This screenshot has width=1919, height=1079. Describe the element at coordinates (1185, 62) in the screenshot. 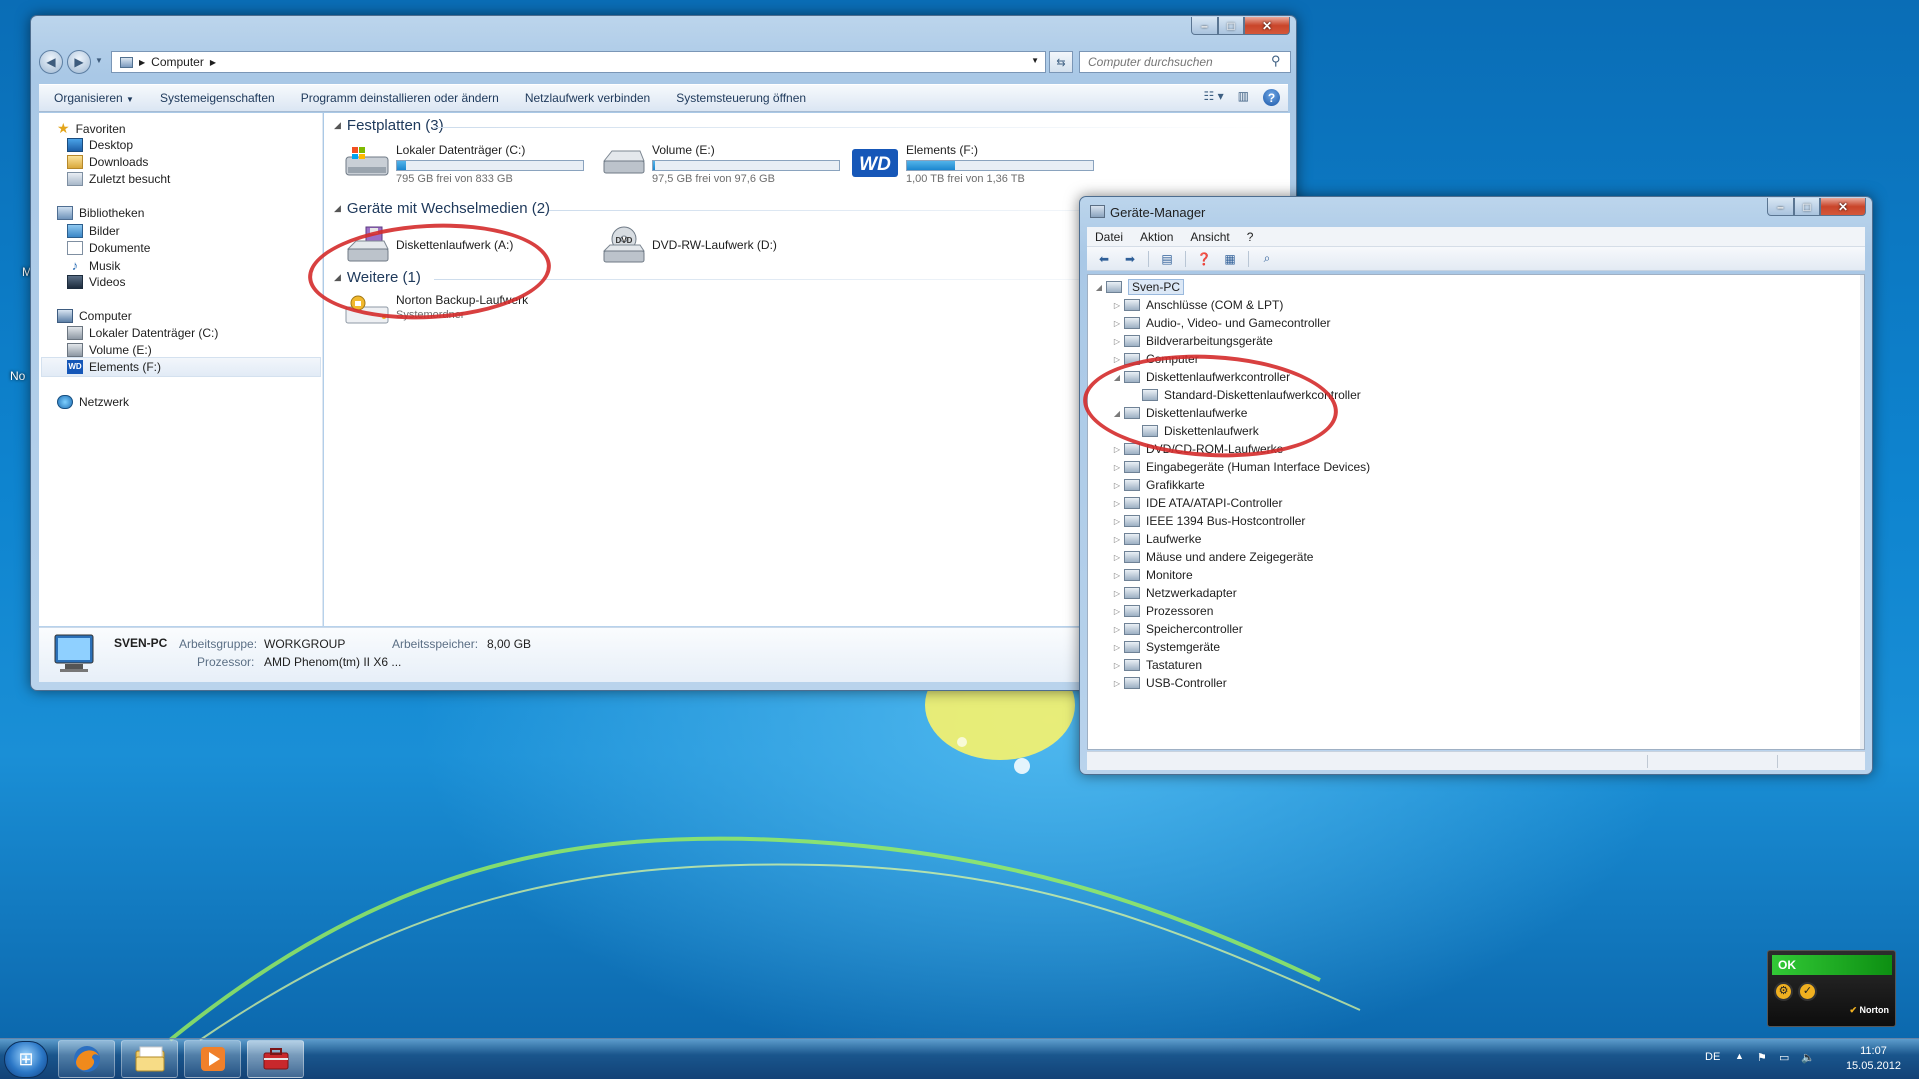

I see `search-input` at that location.